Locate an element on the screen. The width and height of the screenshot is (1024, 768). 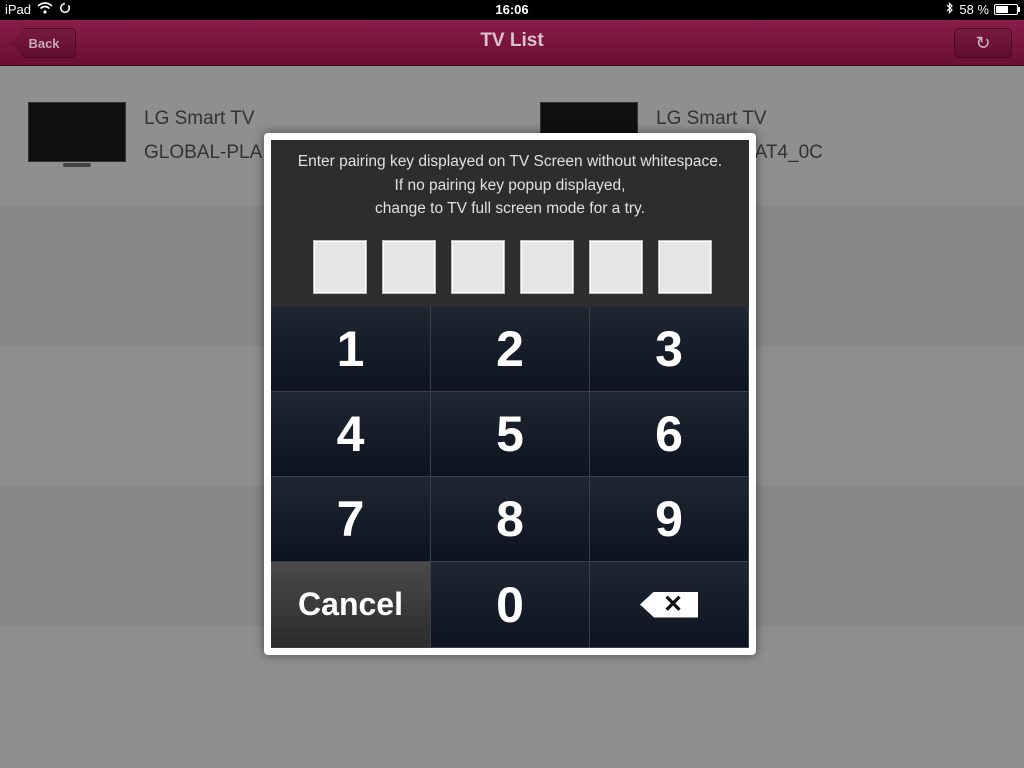
cancel-button: Cancel is located at coordinates (351, 605).